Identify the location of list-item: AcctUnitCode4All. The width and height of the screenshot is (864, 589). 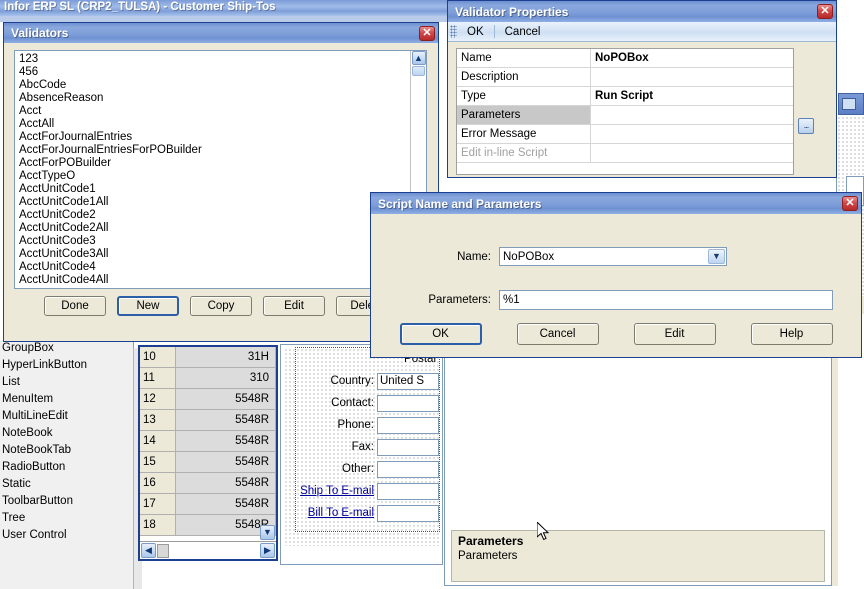
(215, 280).